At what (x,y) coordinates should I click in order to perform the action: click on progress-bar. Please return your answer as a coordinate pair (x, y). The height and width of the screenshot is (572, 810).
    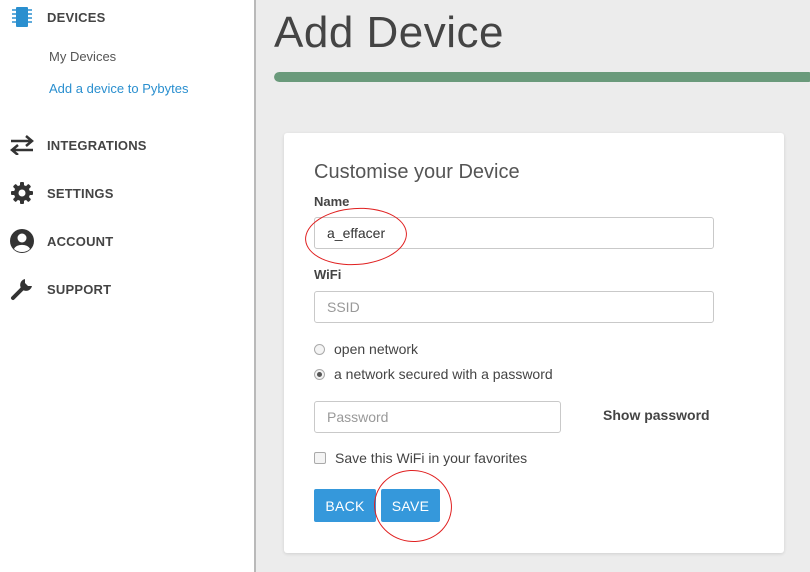
    Looking at the image, I should click on (542, 77).